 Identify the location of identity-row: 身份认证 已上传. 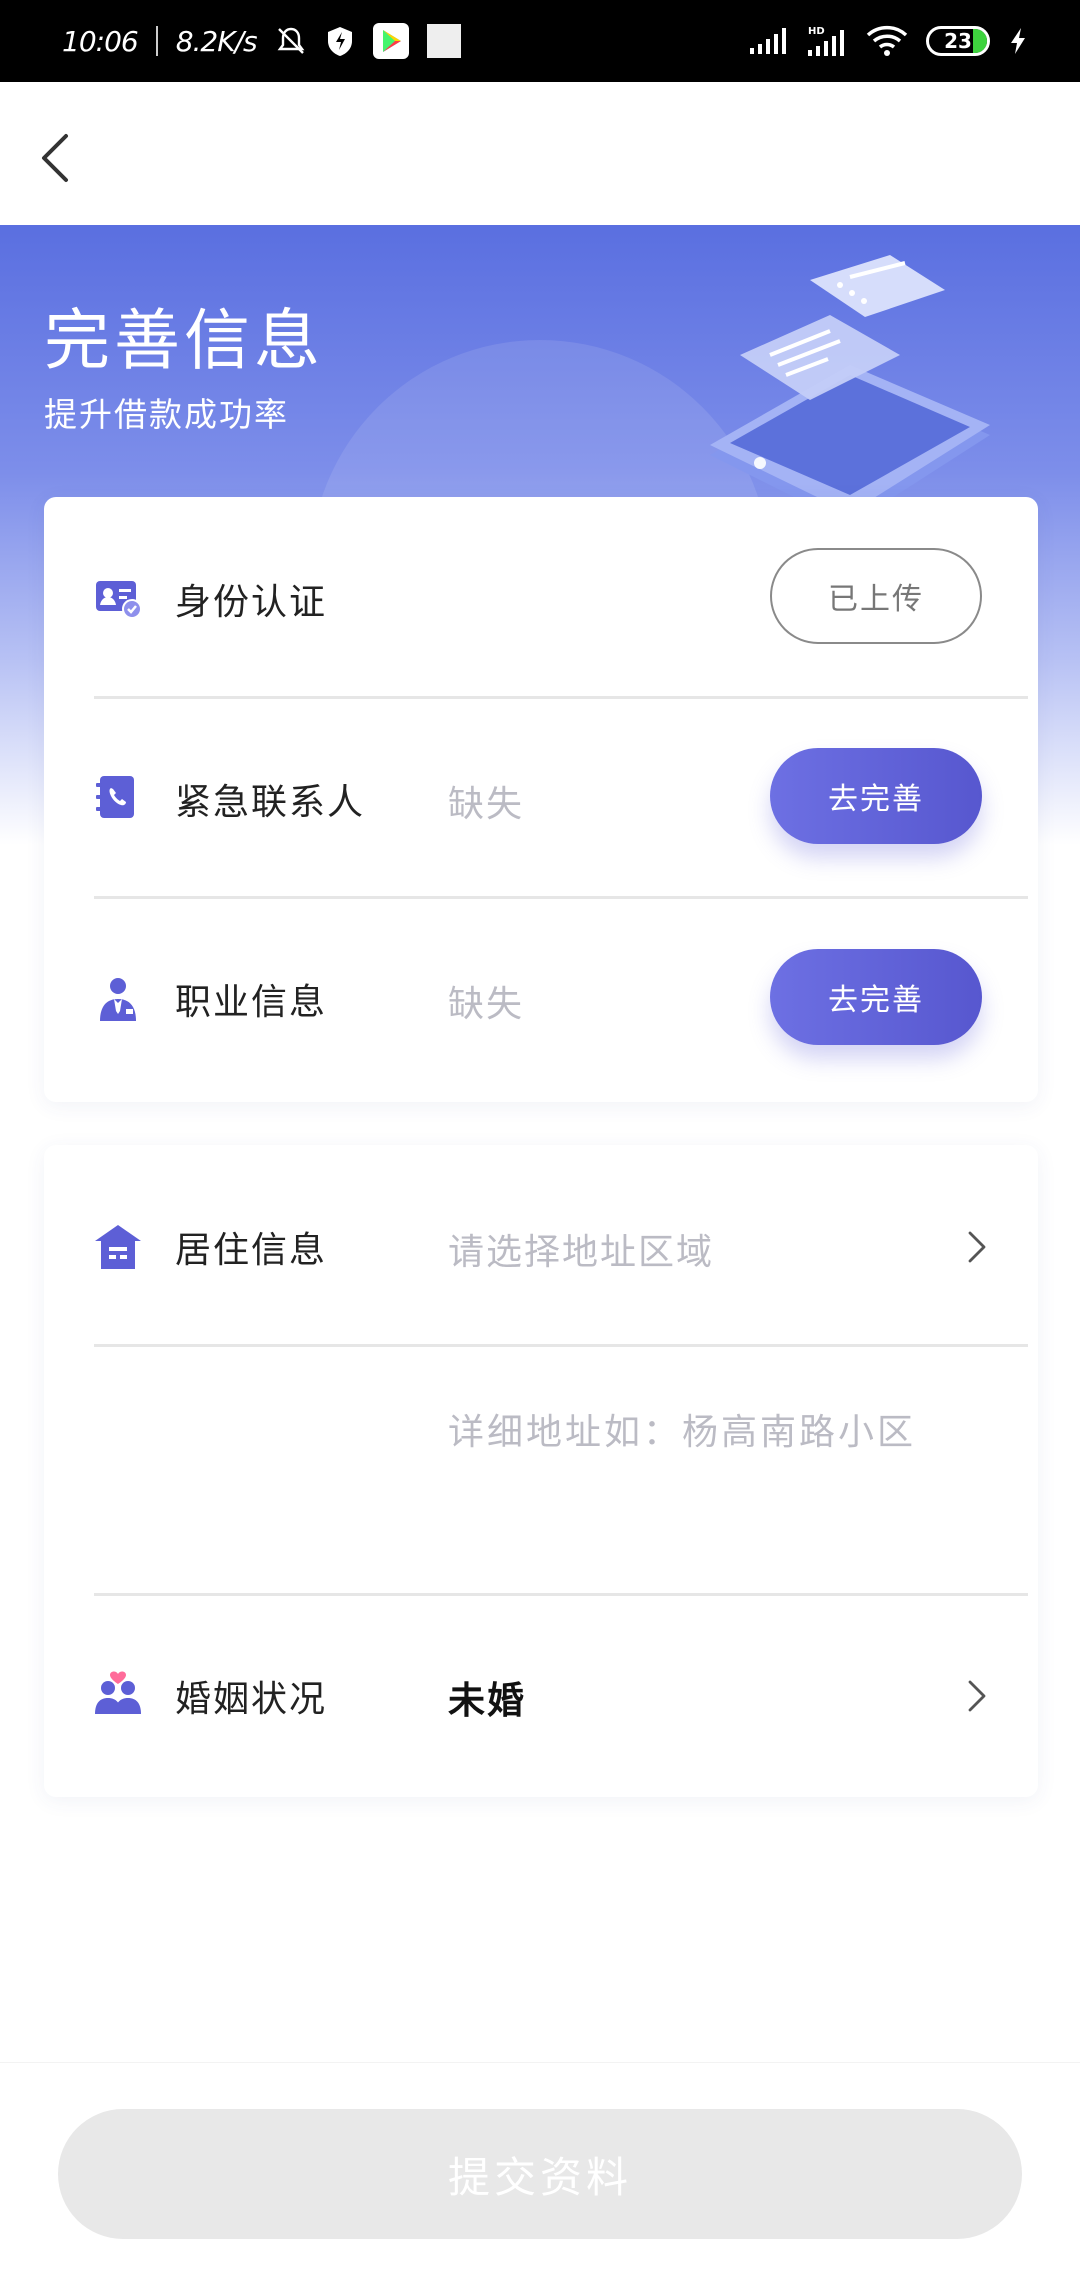
(541, 597).